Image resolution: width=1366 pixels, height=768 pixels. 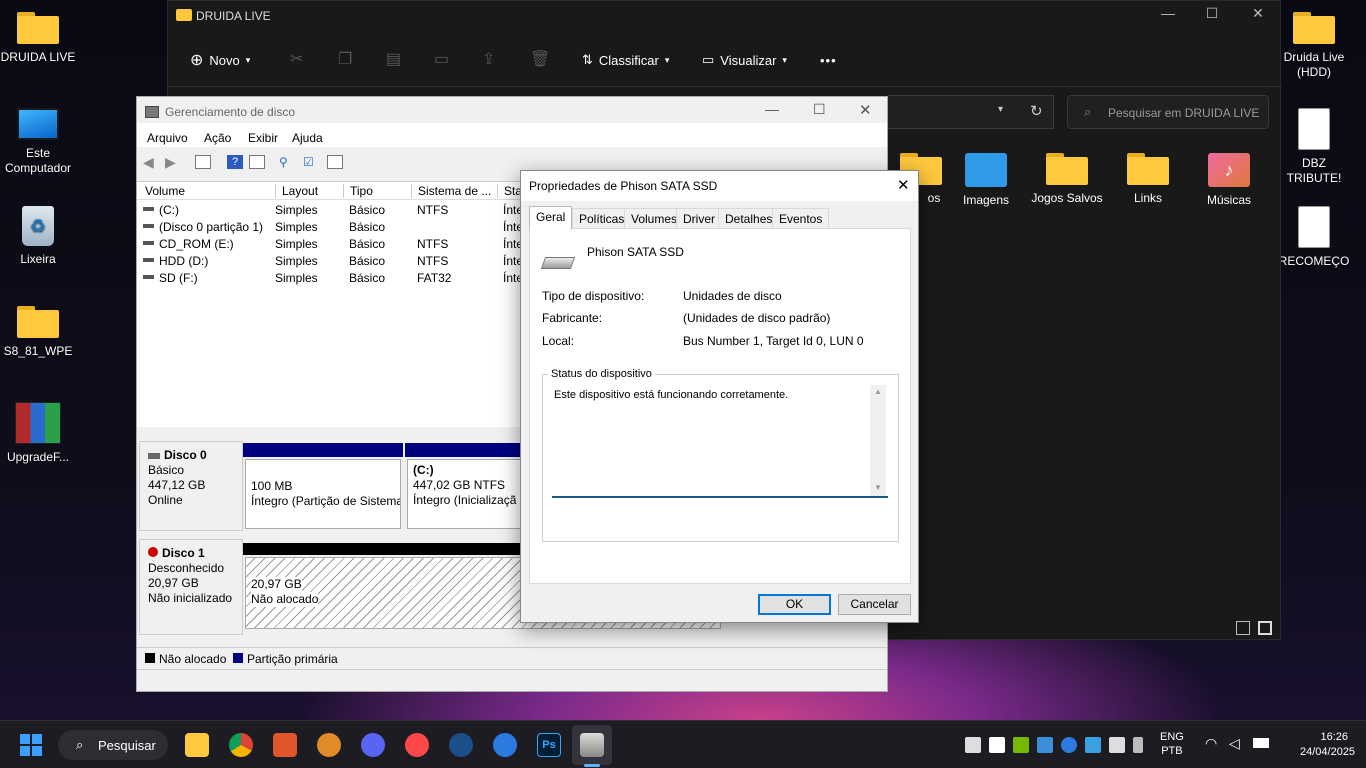 What do you see at coordinates (1261, 743) in the screenshot?
I see `battery-icon` at bounding box center [1261, 743].